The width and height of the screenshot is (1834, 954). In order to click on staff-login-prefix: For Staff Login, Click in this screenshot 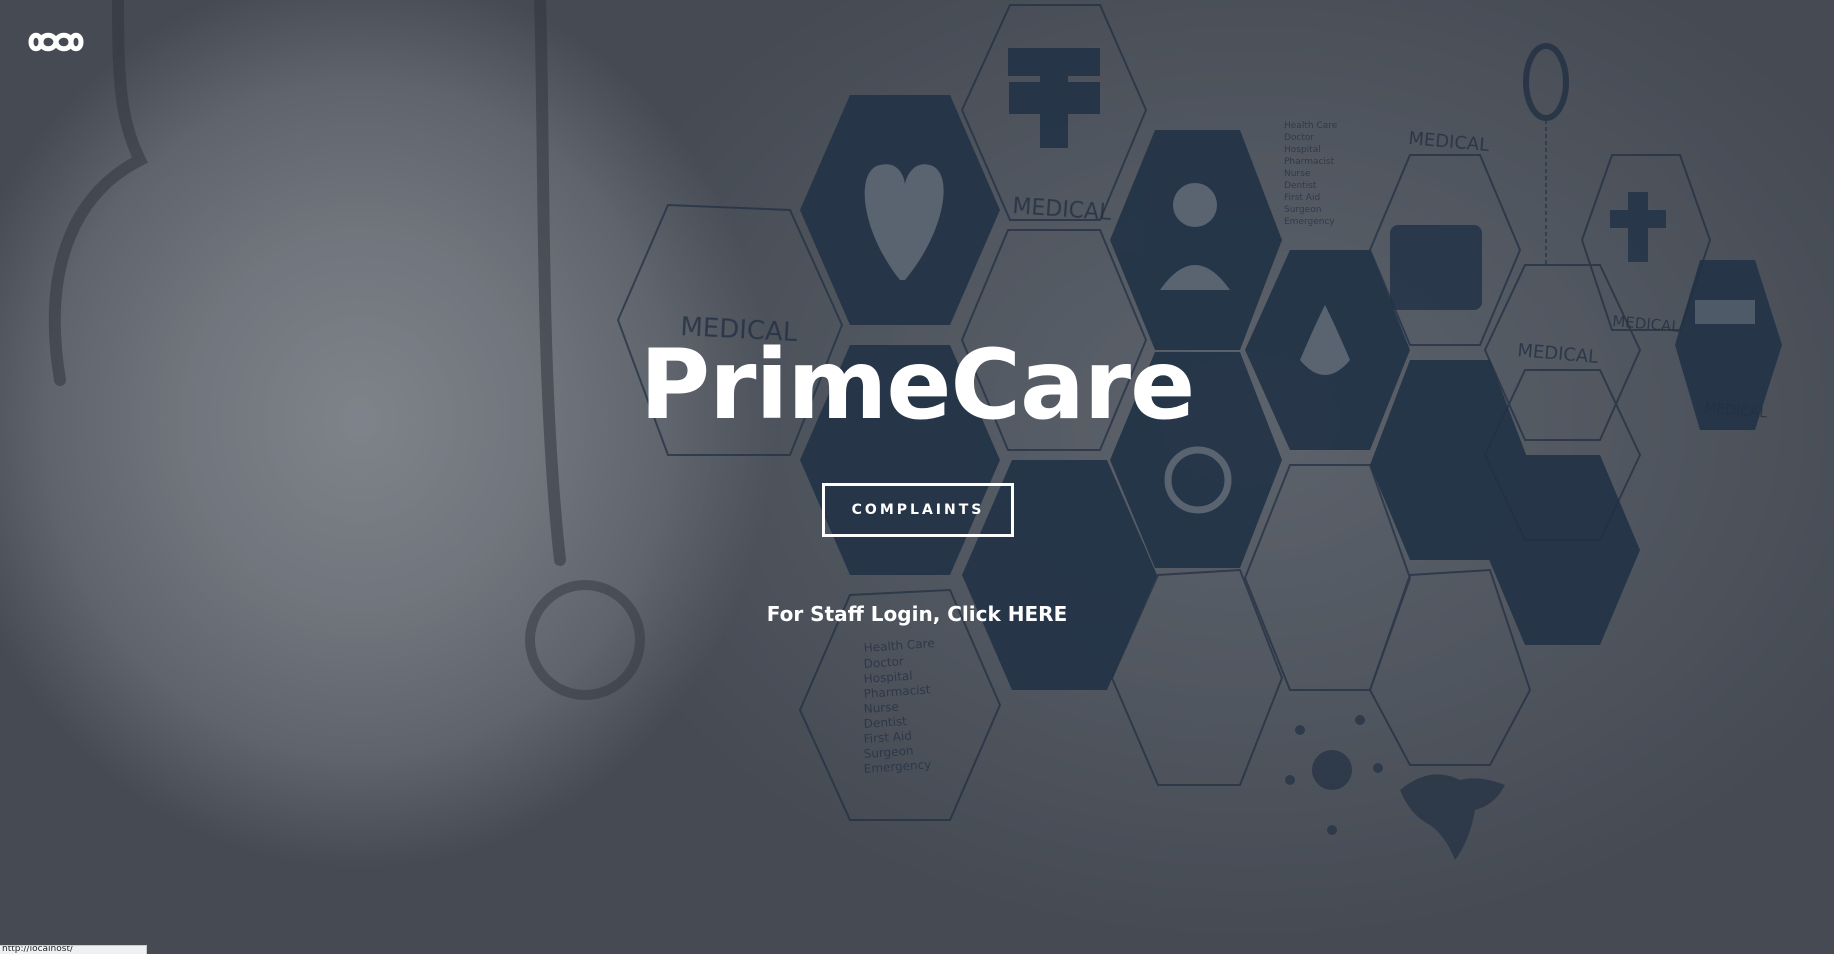, I will do `click(887, 614)`.